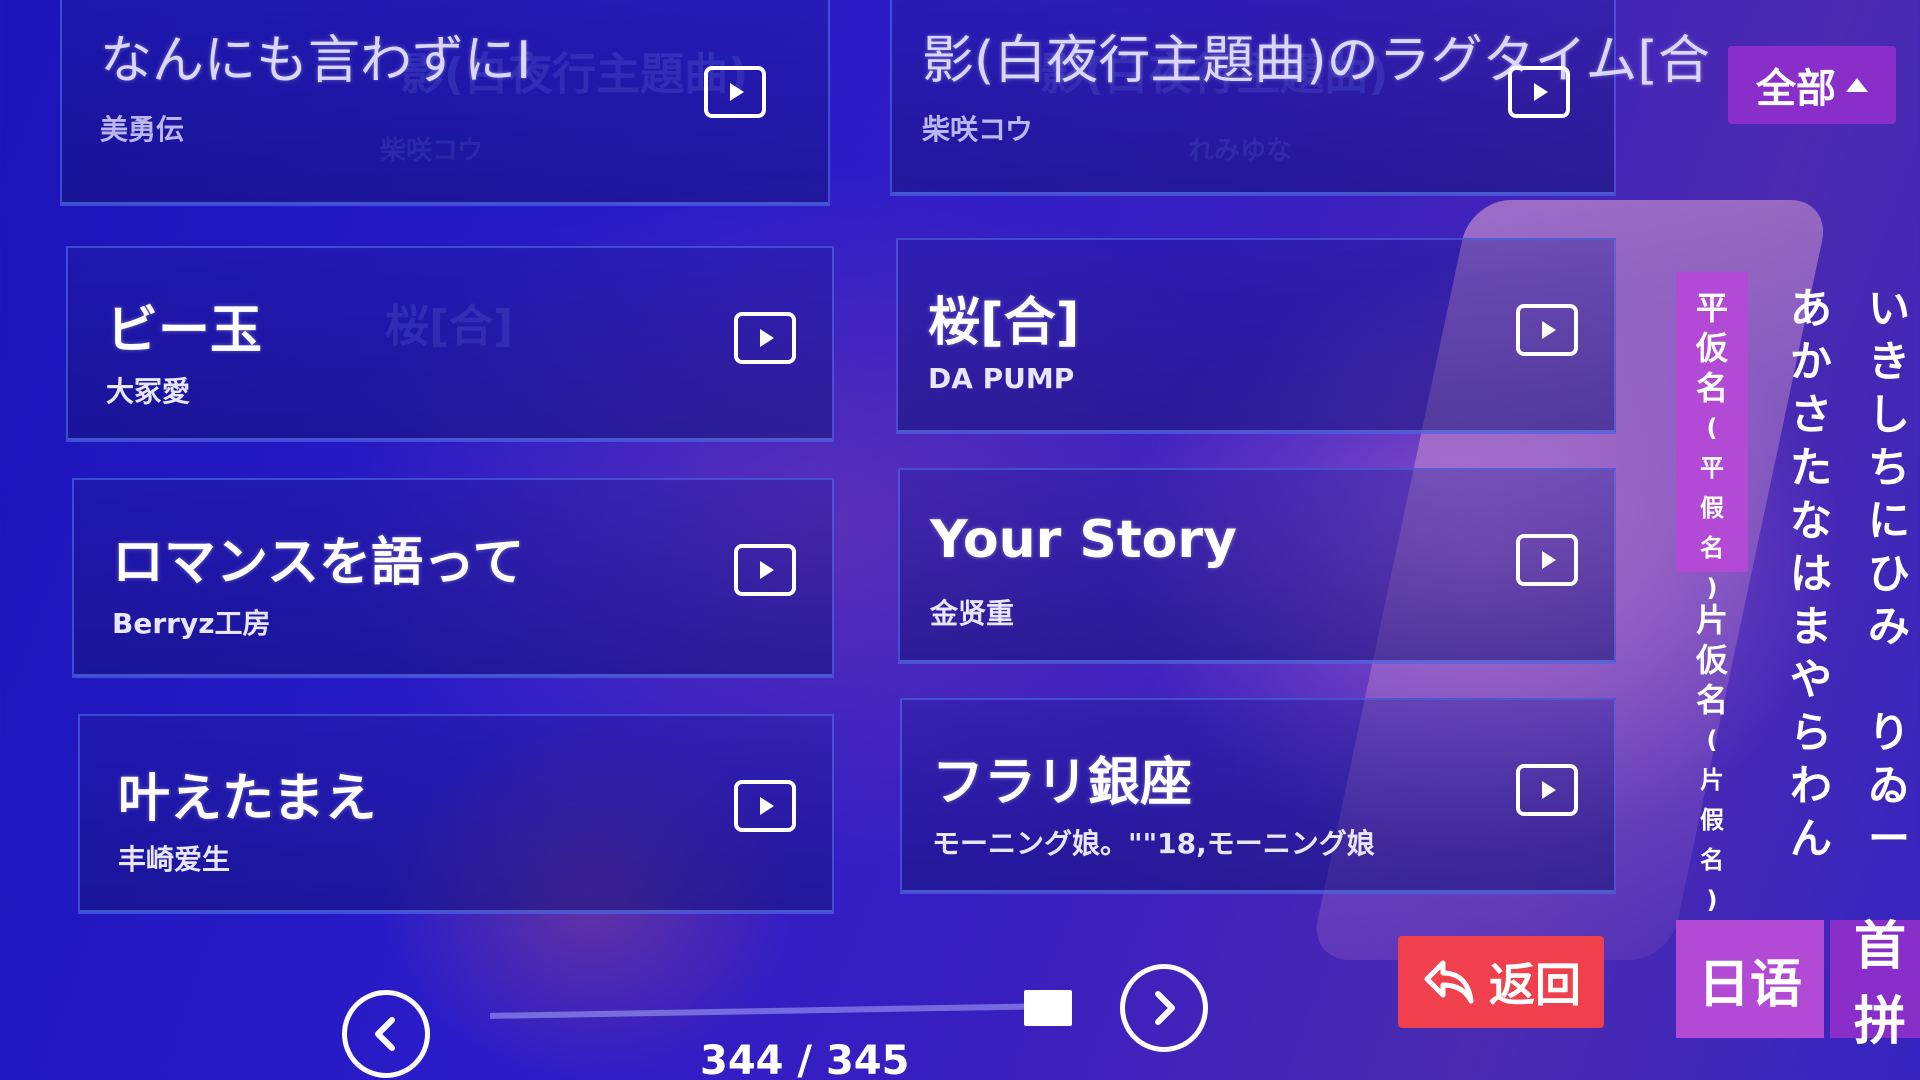 This screenshot has width=1920, height=1080. Describe the element at coordinates (1811, 467) in the screenshot. I see `kana-key: た` at that location.